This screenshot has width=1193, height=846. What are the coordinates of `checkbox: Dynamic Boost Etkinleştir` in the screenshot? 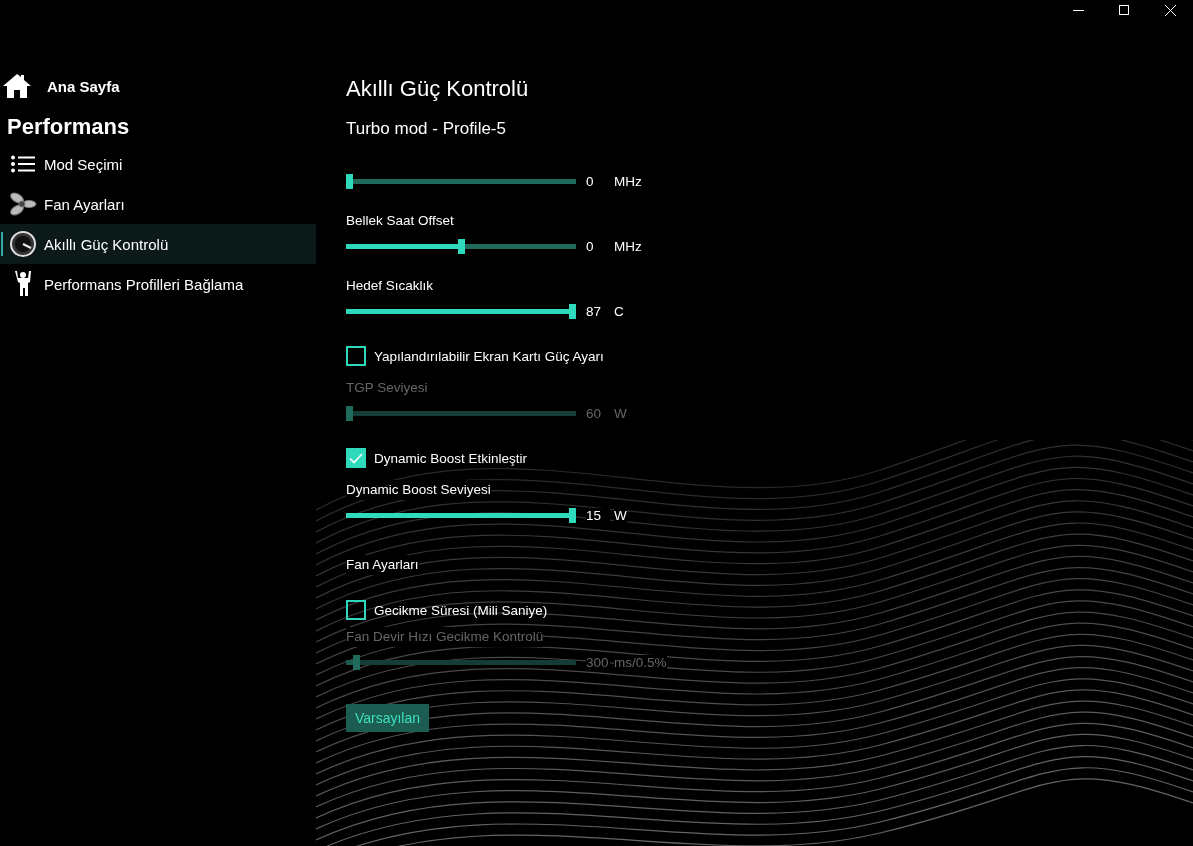 It's located at (437, 458).